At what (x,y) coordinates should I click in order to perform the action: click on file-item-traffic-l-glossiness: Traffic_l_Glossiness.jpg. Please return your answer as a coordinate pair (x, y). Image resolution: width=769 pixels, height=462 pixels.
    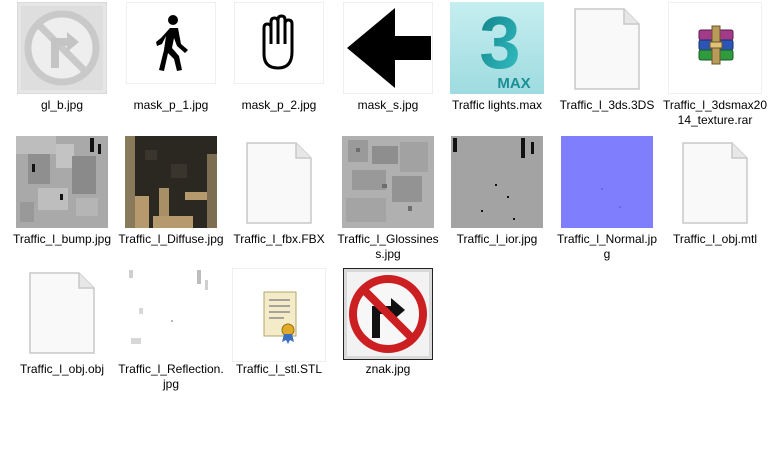
    Looking at the image, I should click on (388, 199).